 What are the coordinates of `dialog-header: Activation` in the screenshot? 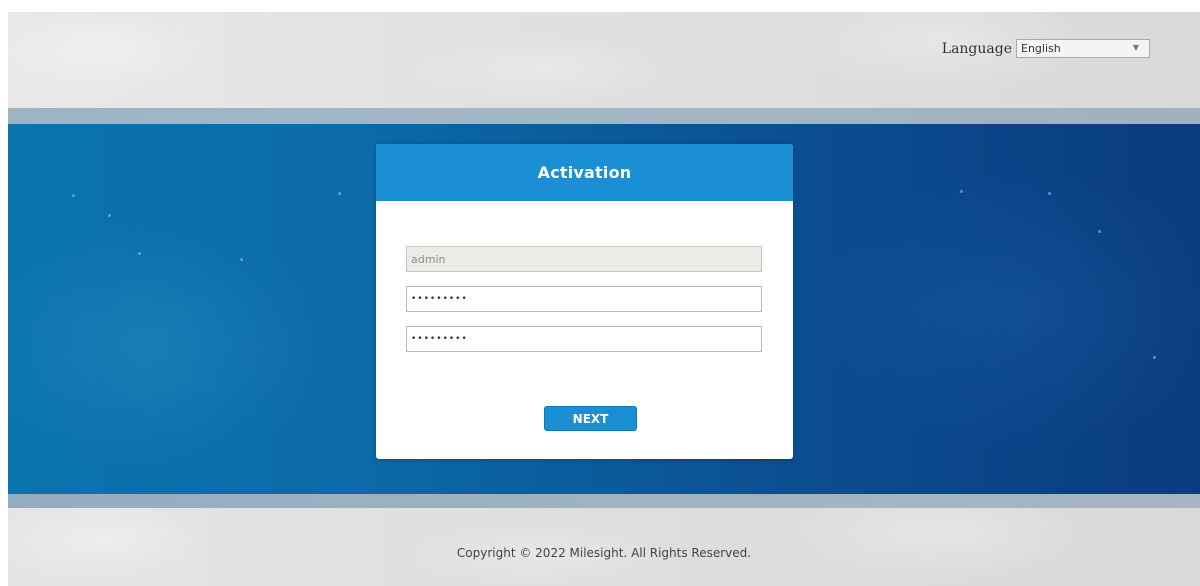 It's located at (584, 172).